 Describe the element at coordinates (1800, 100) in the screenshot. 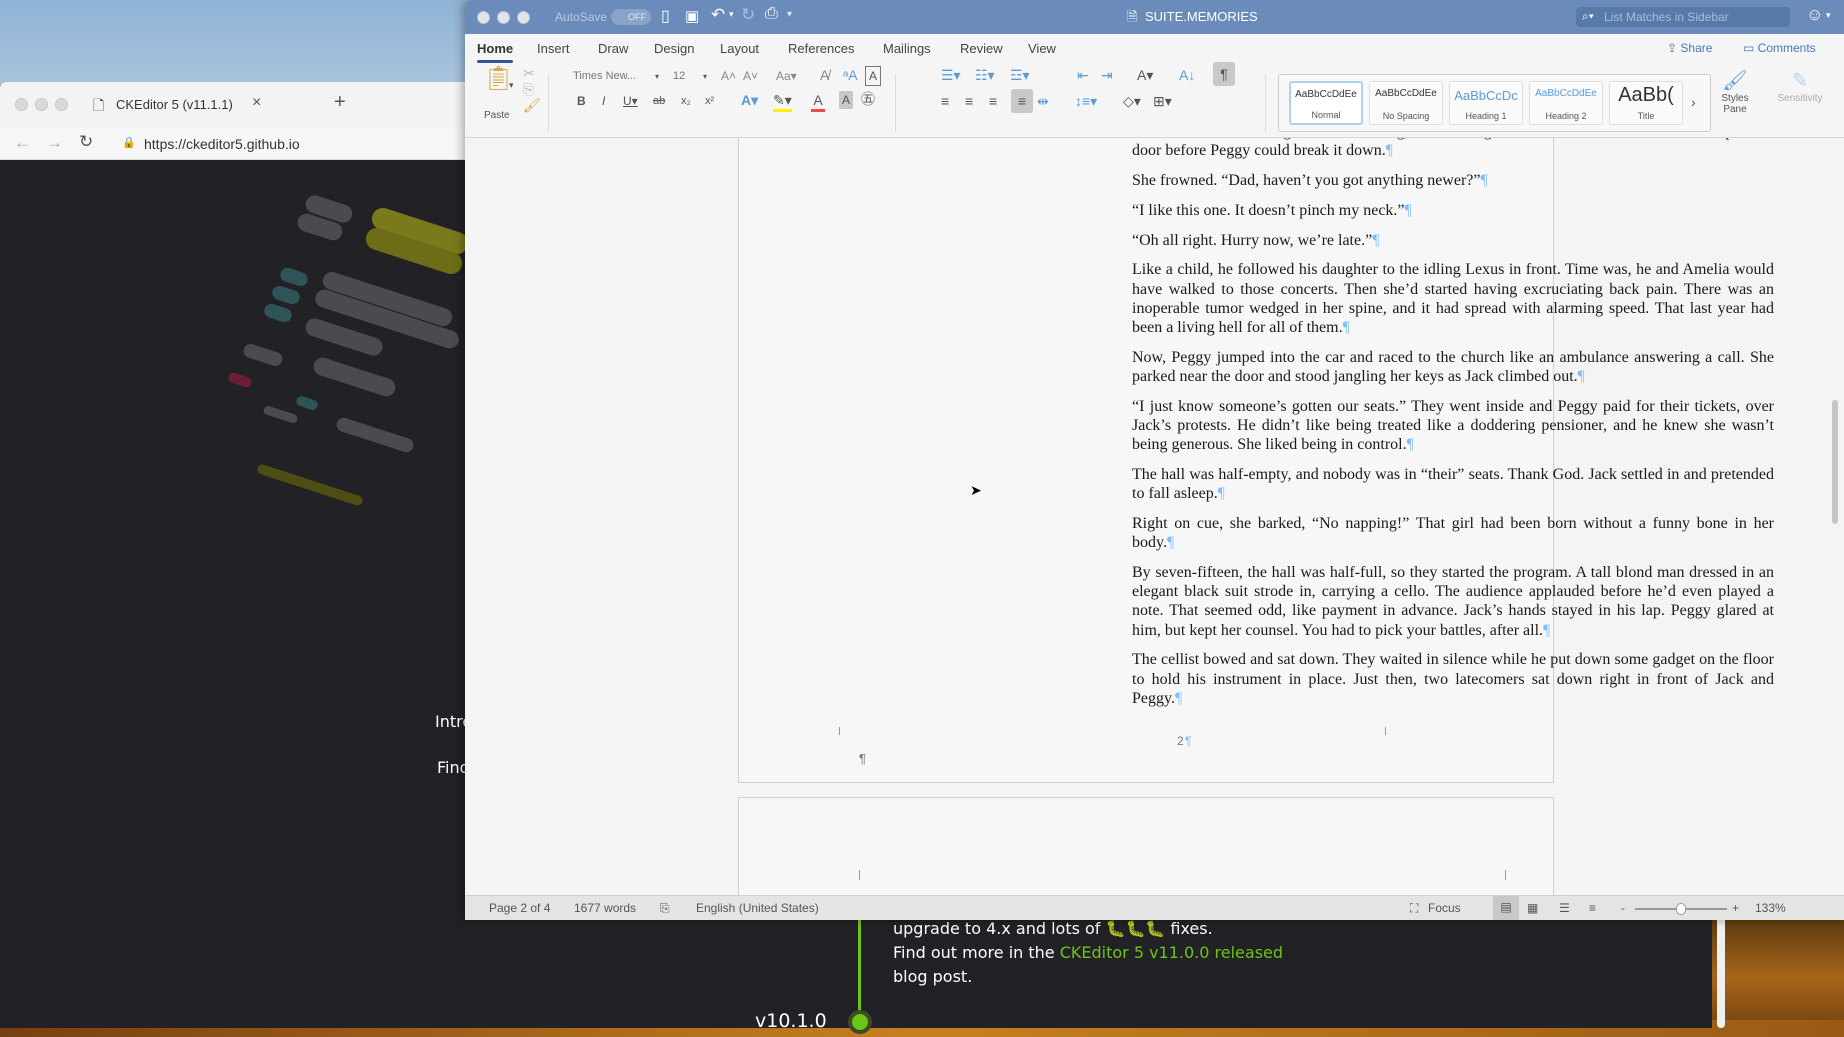

I see `sensitivity-button: ✎ Sensitivity` at that location.